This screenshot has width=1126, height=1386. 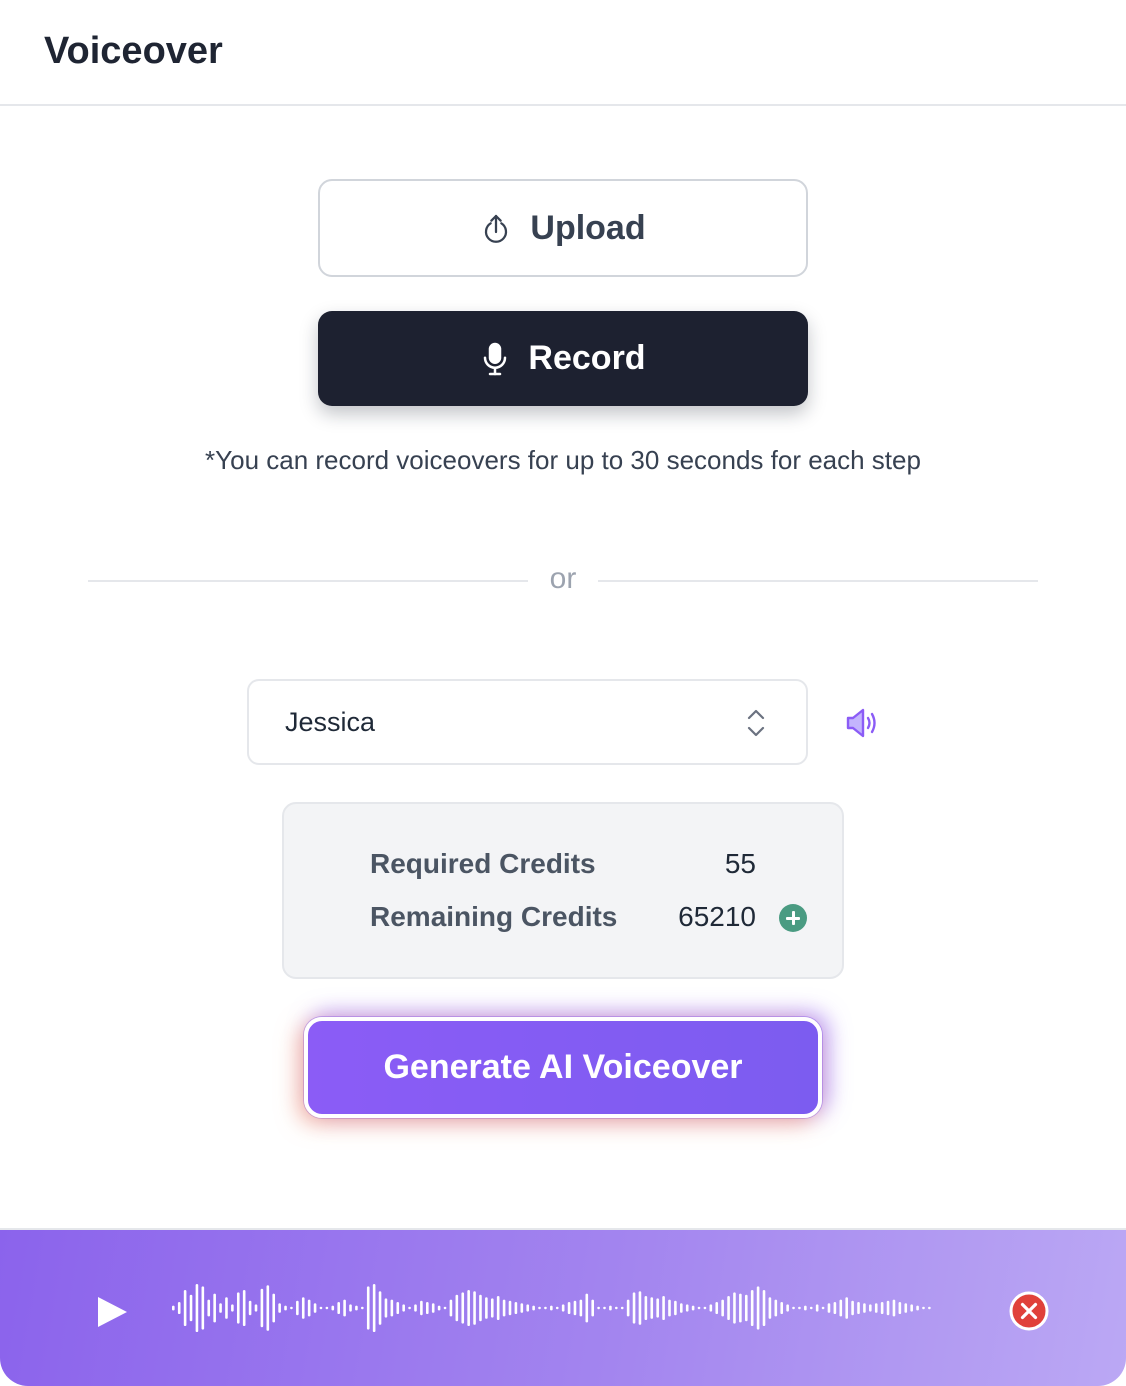 I want to click on speaker-icon, so click(x=862, y=723).